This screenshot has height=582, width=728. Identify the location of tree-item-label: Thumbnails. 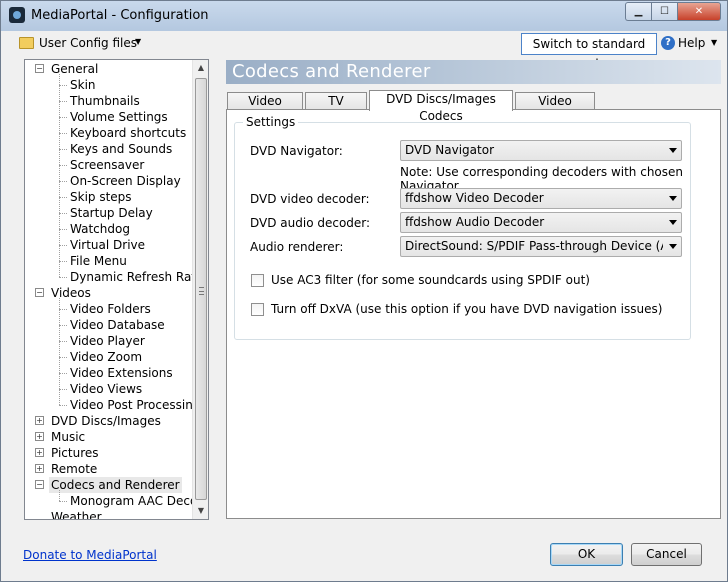
(105, 101).